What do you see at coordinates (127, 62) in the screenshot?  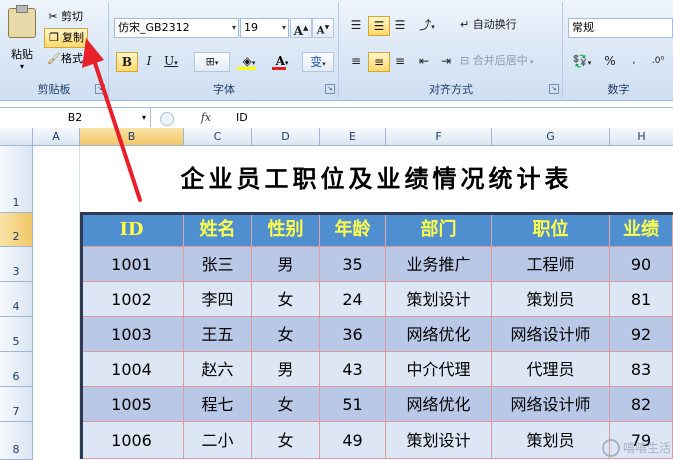 I see `bold-button: B` at bounding box center [127, 62].